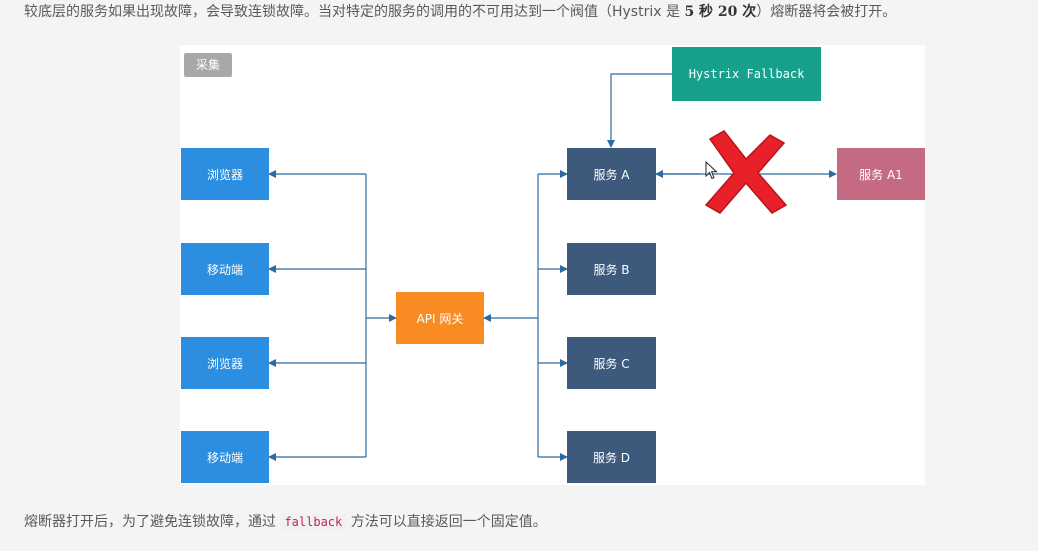  I want to click on mouse-cursor-icon, so click(711, 170).